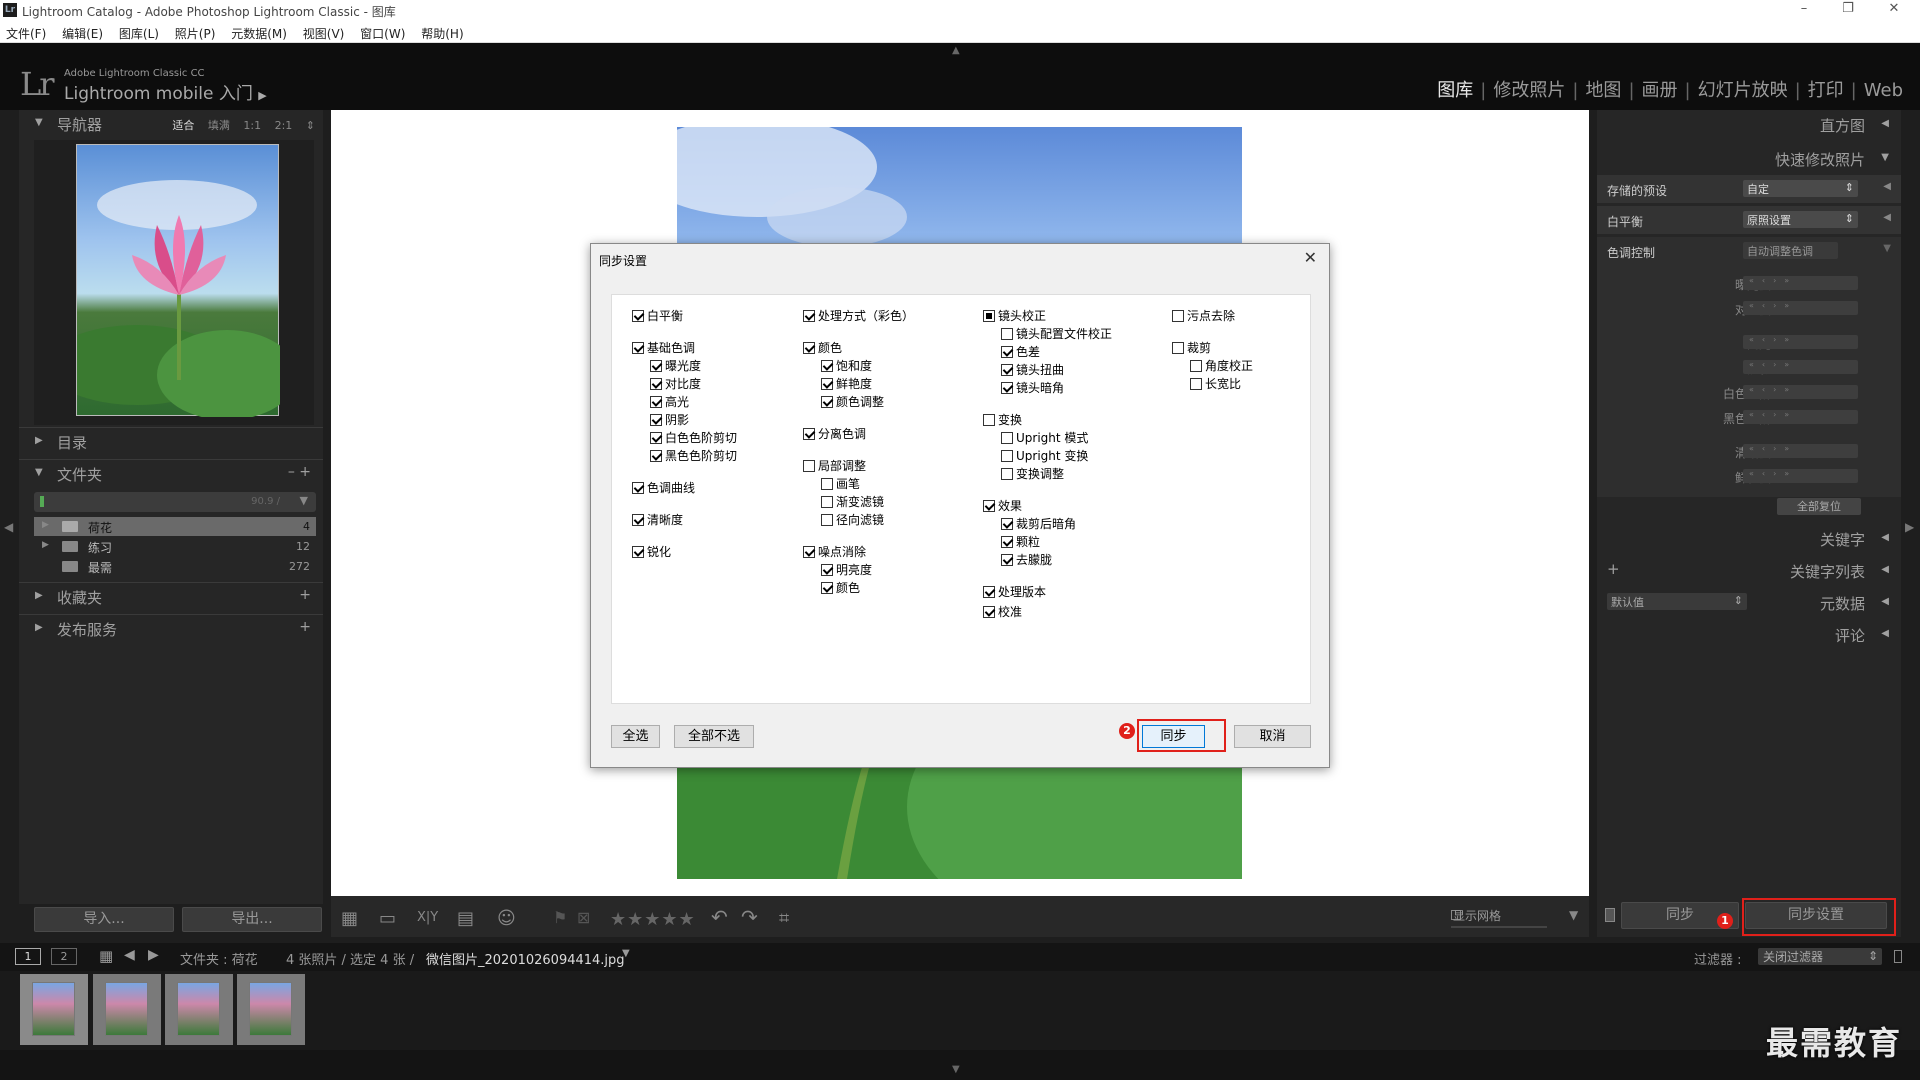 This screenshot has width=1920, height=1080. I want to click on option-checkbox: 阴影, so click(669, 419).